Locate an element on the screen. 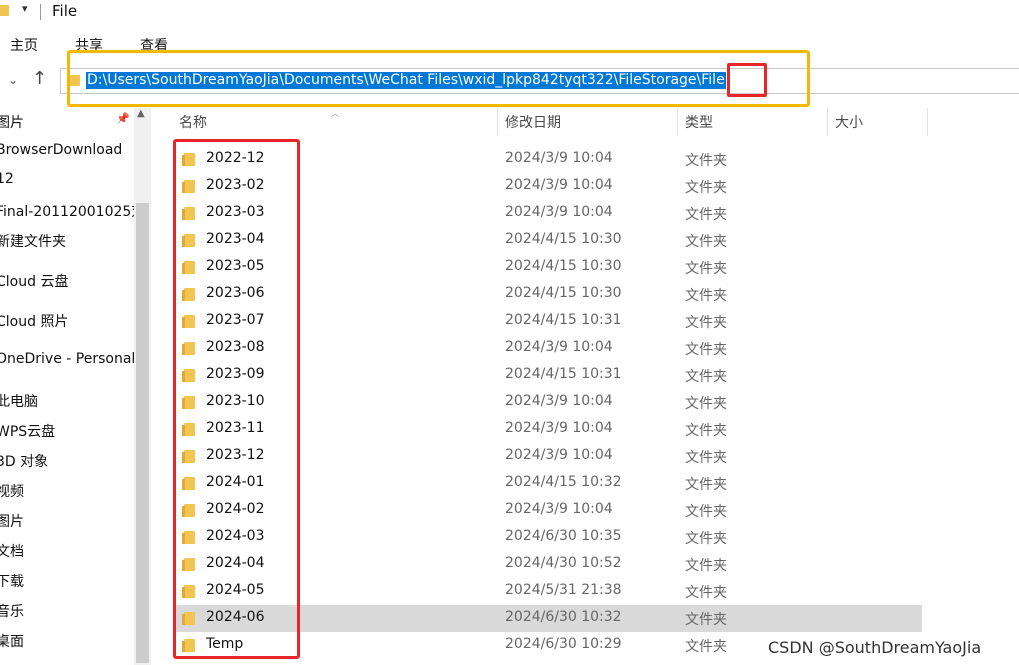  file-row-selected: 2024-06 2024/6/30 10:32 文件夹 is located at coordinates (585, 618).